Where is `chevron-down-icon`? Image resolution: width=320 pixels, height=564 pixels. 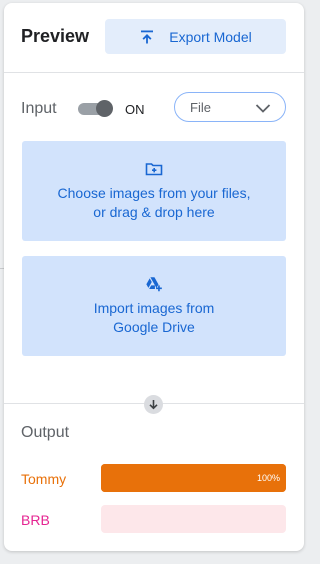
chevron-down-icon is located at coordinates (263, 107).